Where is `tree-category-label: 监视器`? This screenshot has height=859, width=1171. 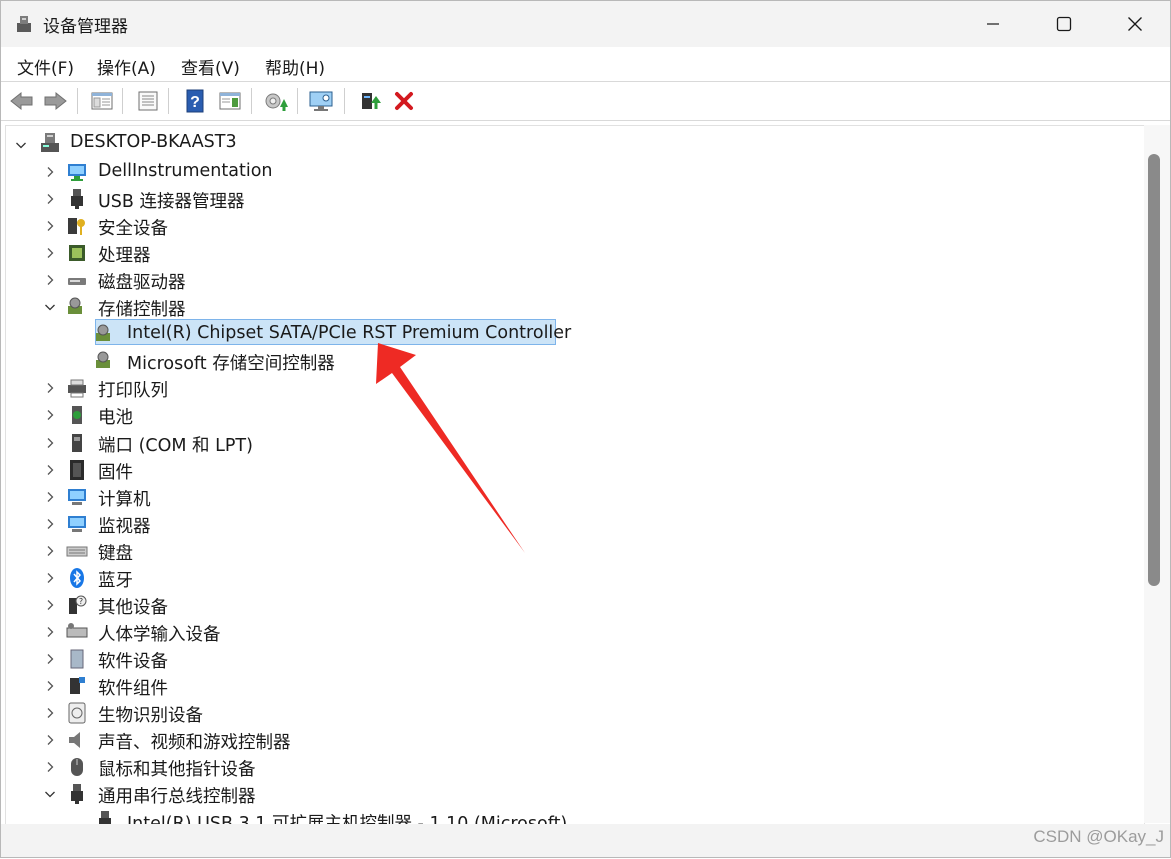
tree-category-label: 监视器 is located at coordinates (124, 525).